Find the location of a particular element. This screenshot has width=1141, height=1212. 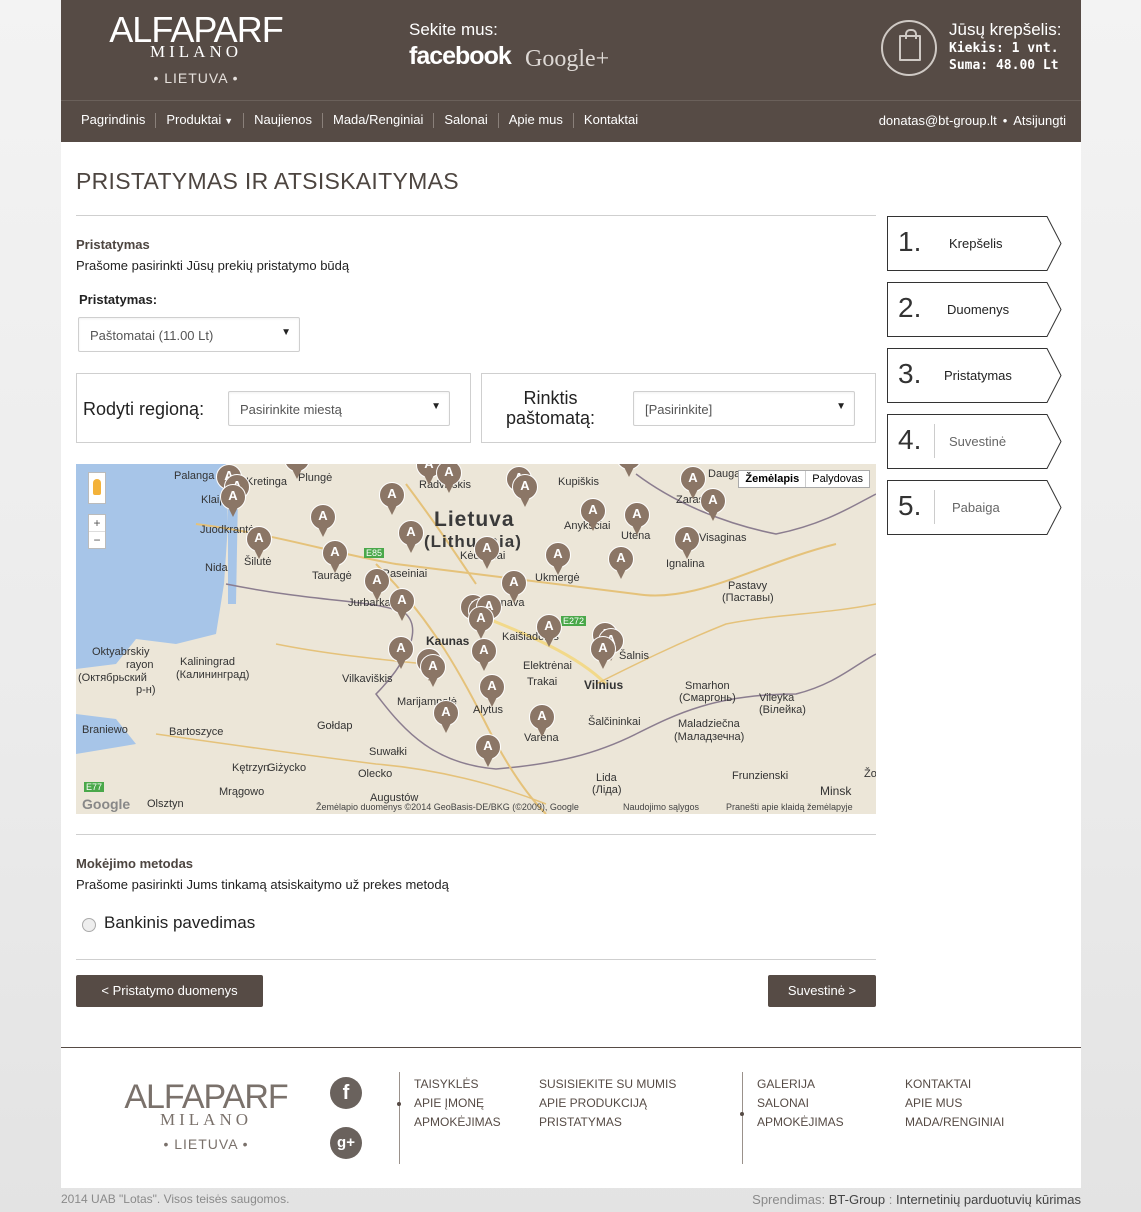

street-view-pegman-icon is located at coordinates (97, 488).